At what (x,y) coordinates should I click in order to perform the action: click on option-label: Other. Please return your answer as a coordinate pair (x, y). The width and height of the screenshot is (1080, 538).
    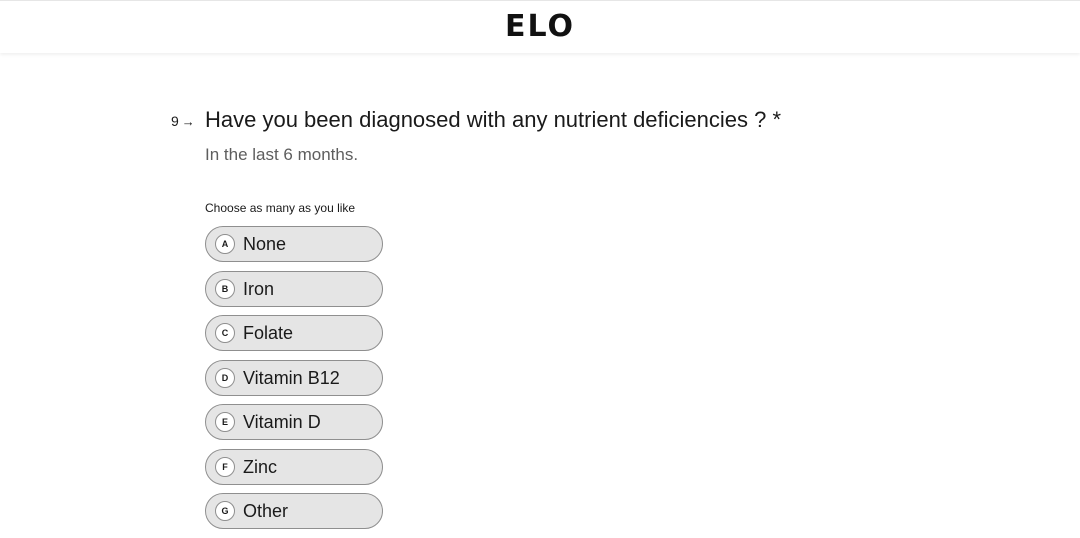
    Looking at the image, I should click on (266, 510).